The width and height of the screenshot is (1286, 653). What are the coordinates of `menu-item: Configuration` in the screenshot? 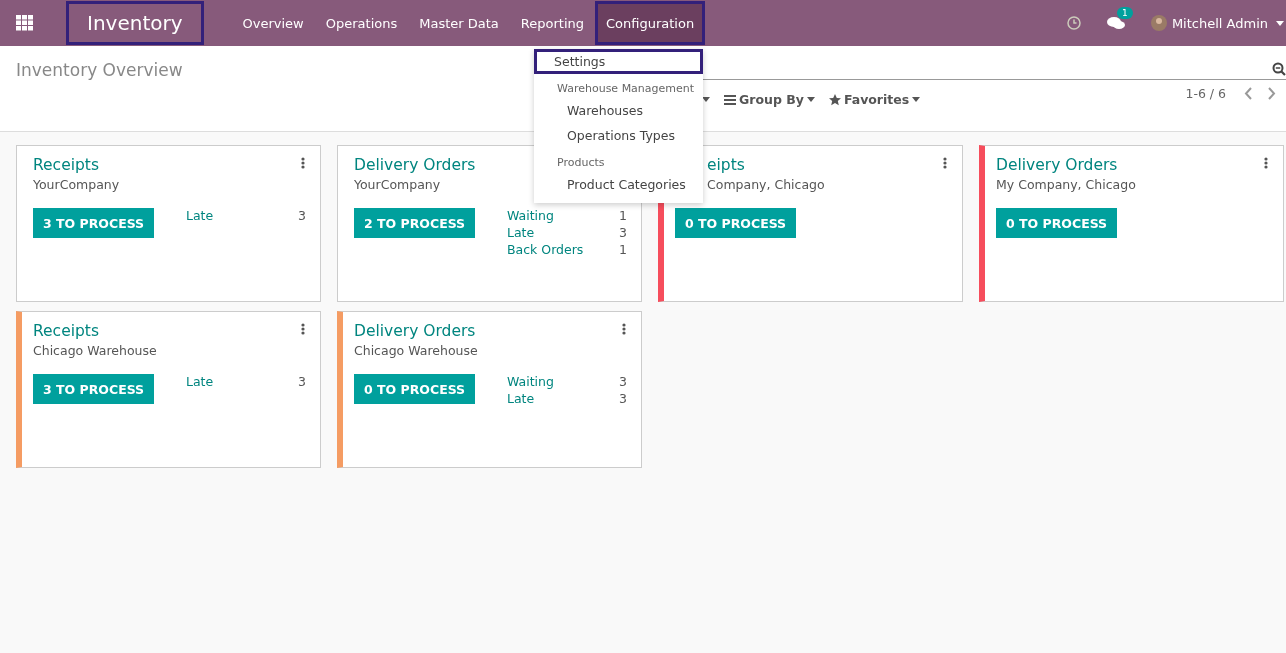 It's located at (650, 23).